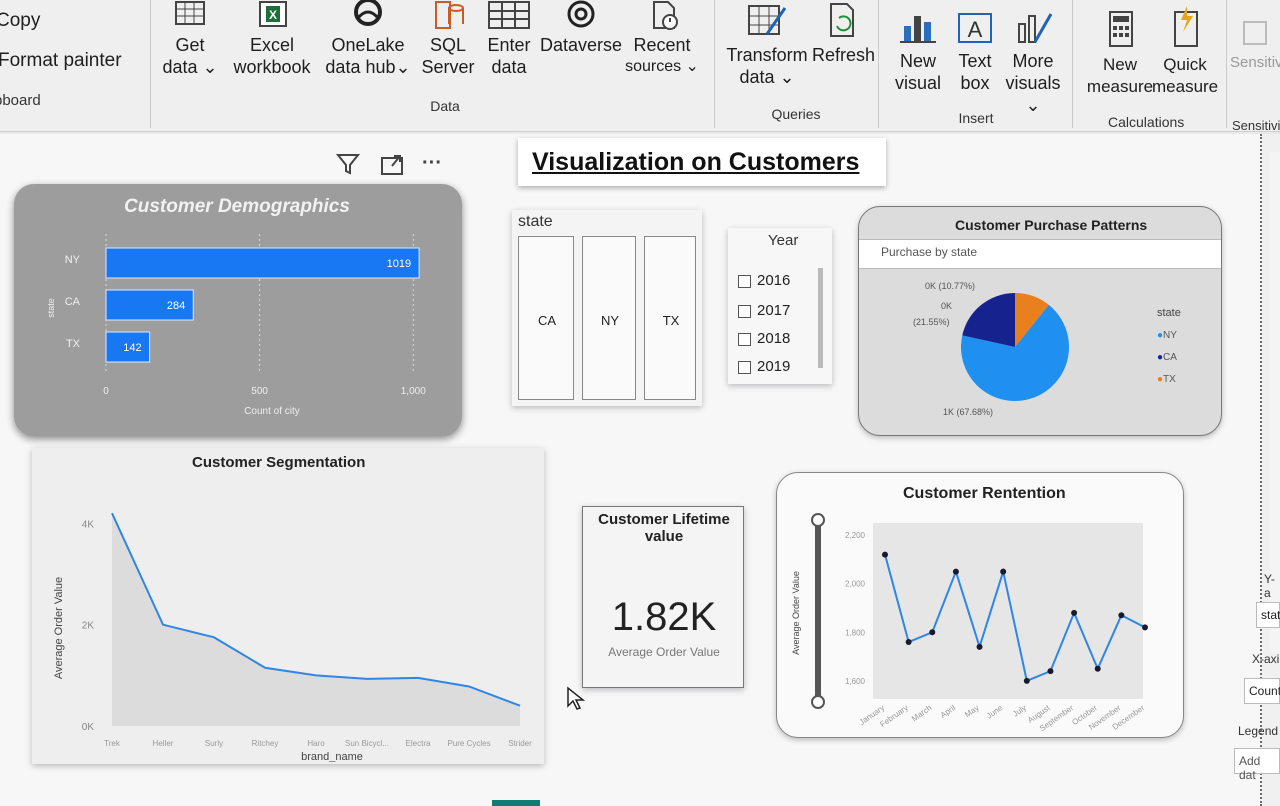 This screenshot has width=1280, height=806. What do you see at coordinates (975, 52) in the screenshot?
I see `text-box-button: A Text box` at bounding box center [975, 52].